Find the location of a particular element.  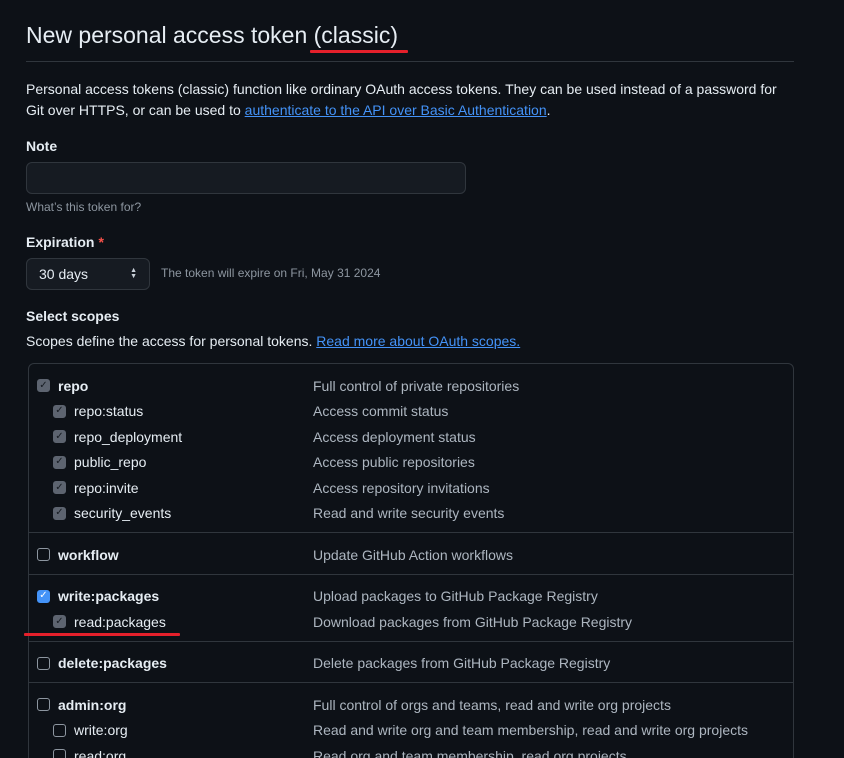

scope-row-repo-deployment: ✓ repo_deployment Access deployment status is located at coordinates (411, 437).